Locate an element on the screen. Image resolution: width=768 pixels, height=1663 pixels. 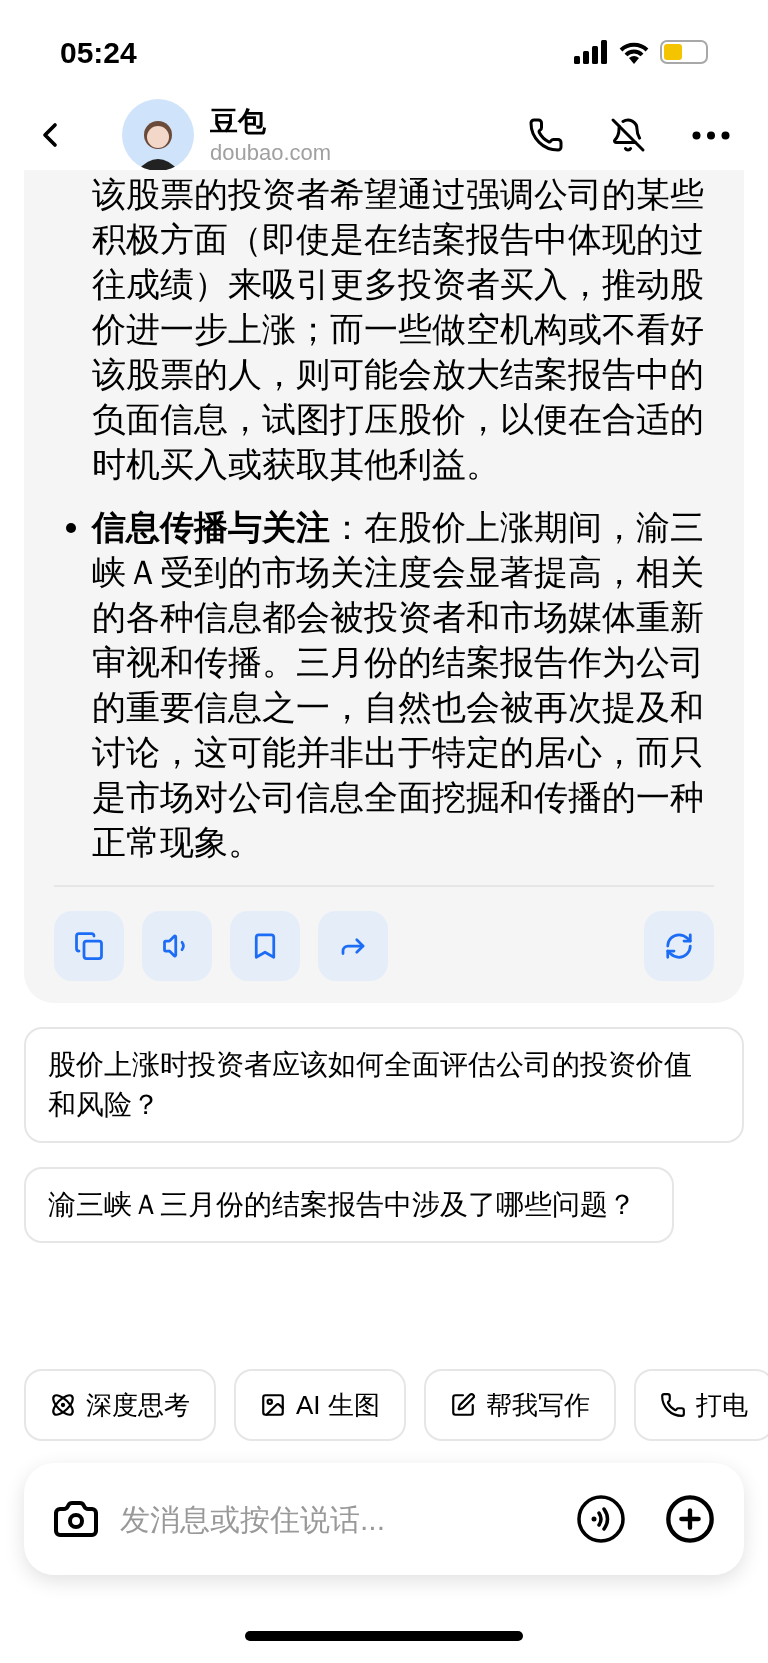
refresh-icon is located at coordinates (679, 946).